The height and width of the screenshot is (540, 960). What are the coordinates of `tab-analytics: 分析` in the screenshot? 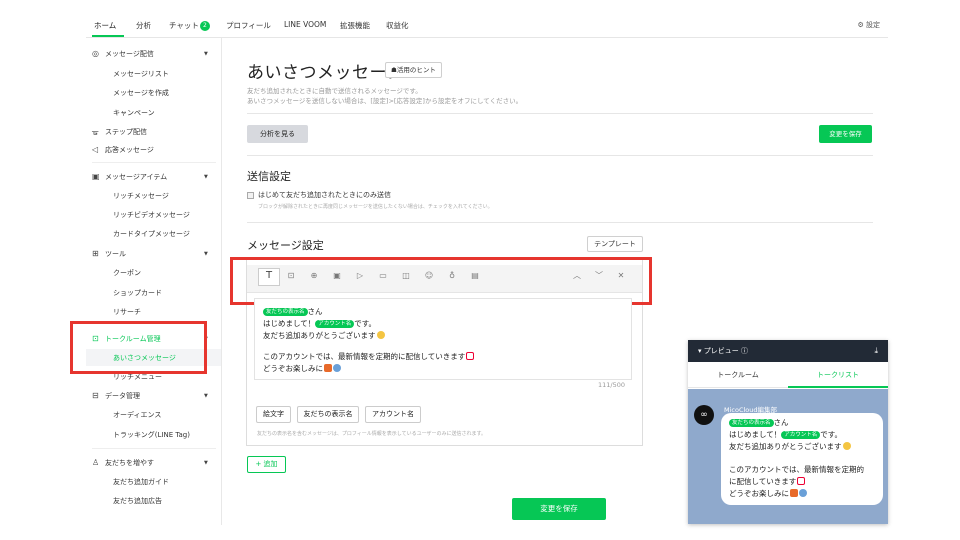 It's located at (143, 25).